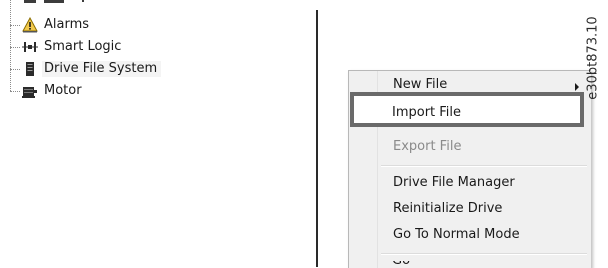  What do you see at coordinates (456, 235) in the screenshot?
I see `menu-item-go-to-normal-mode: Go To Normal Mode` at bounding box center [456, 235].